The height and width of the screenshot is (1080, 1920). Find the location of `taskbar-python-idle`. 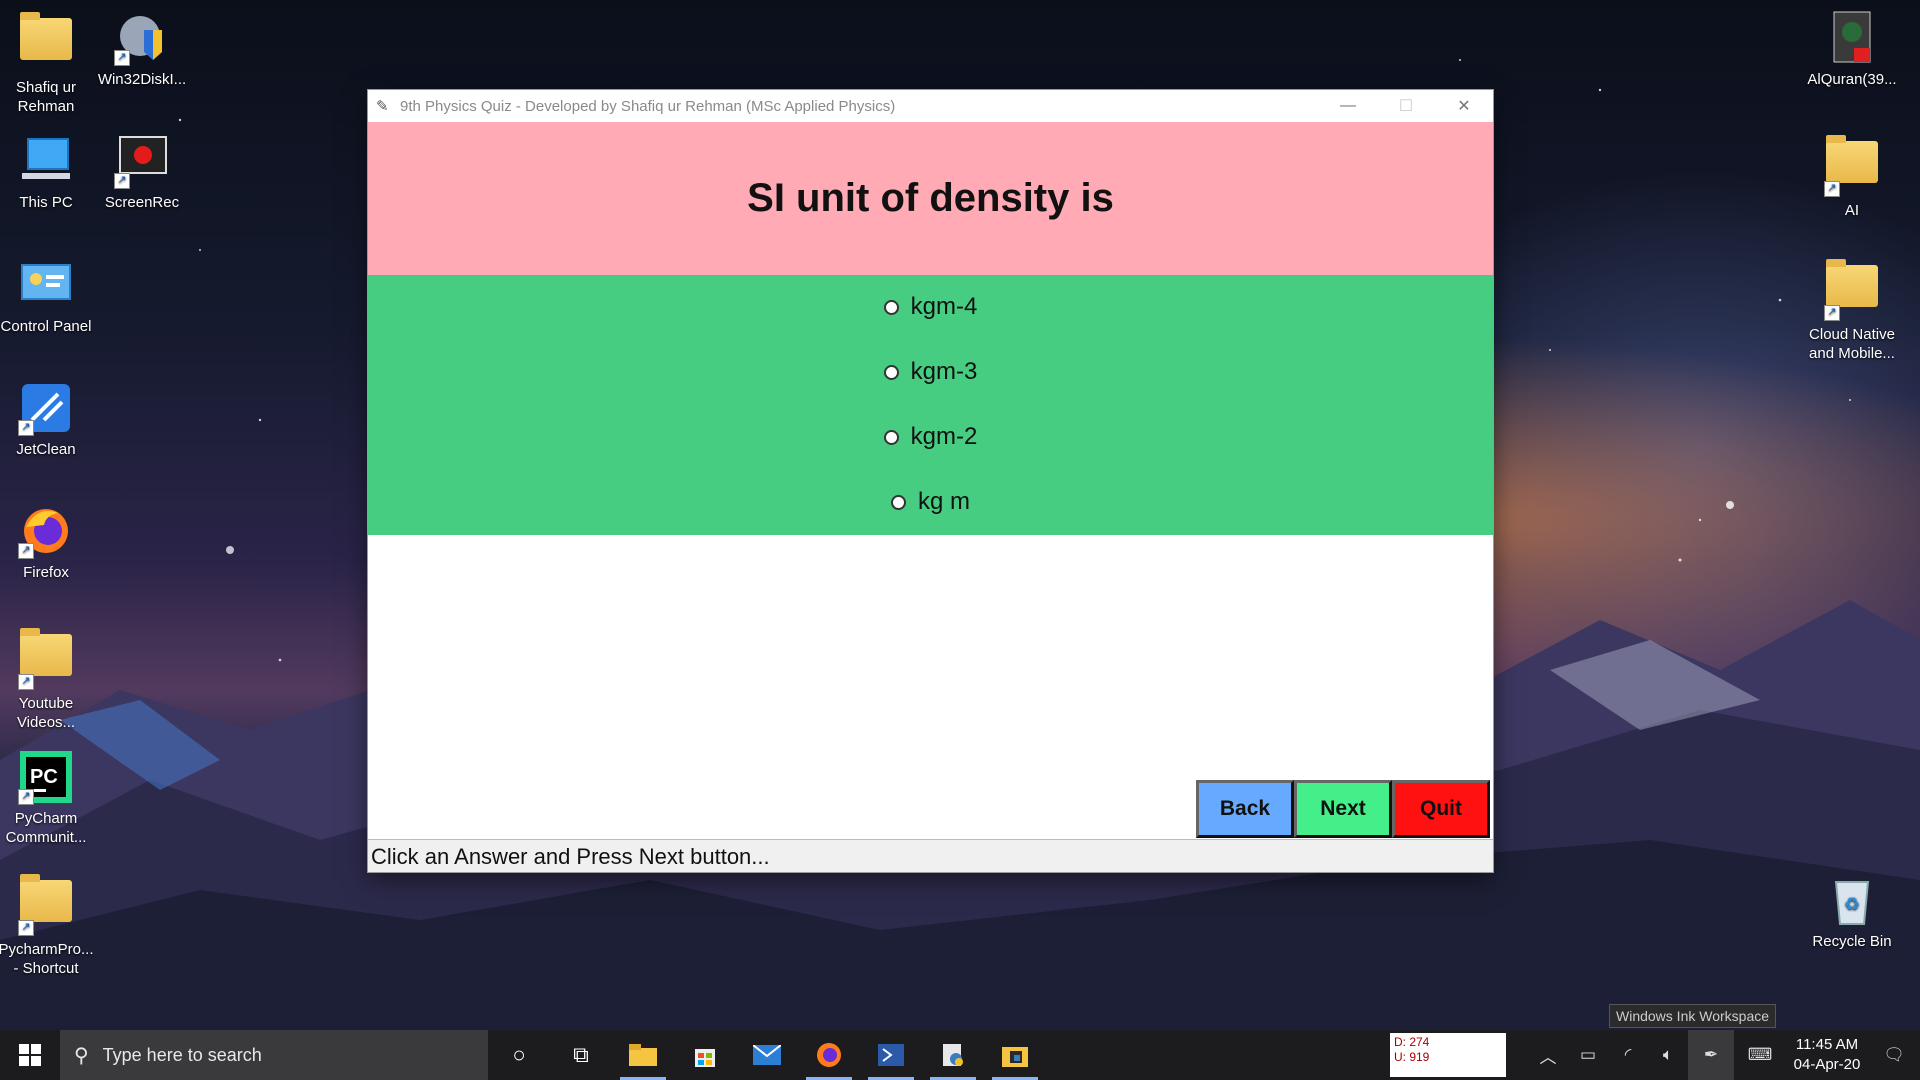

taskbar-python-idle is located at coordinates (1015, 1055).